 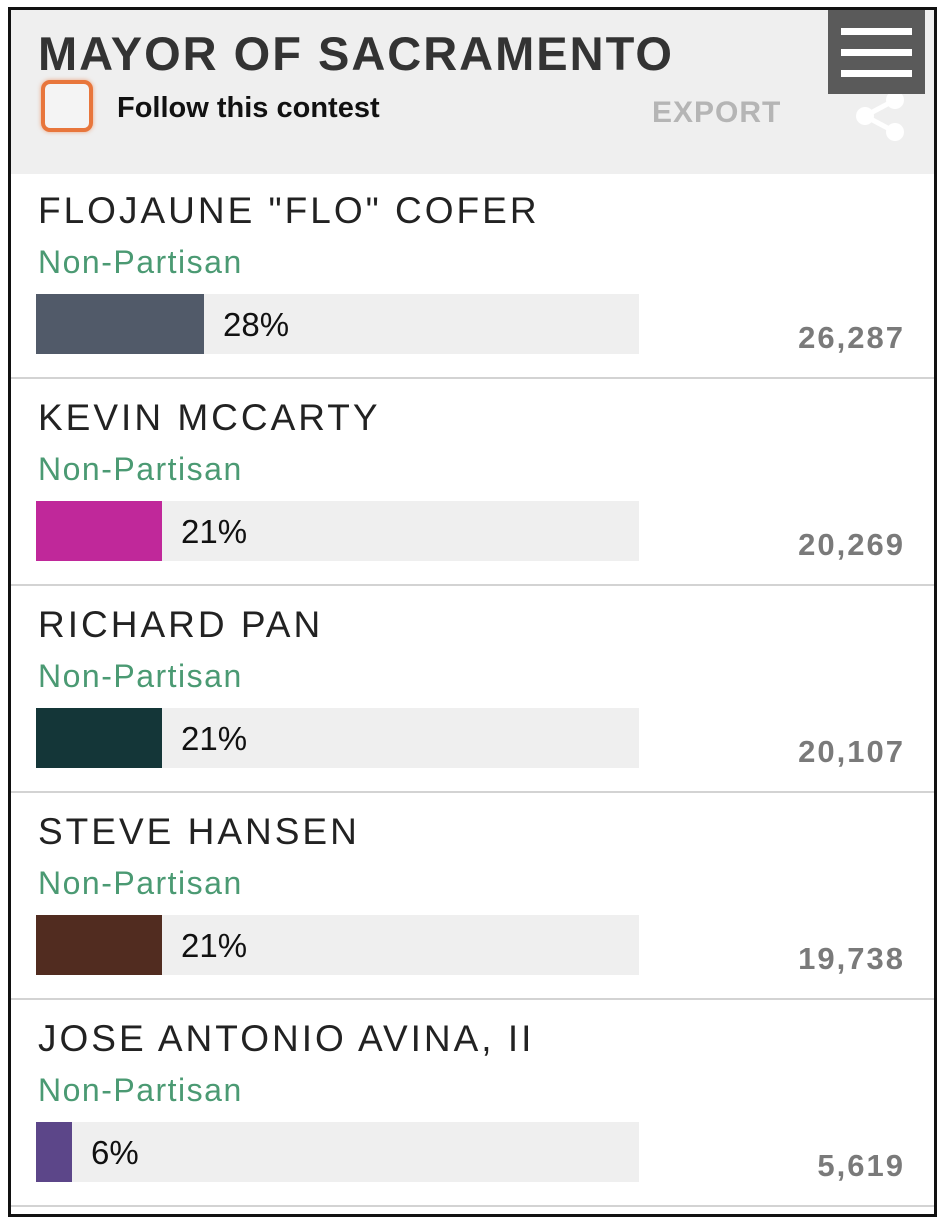 I want to click on vote-percent: 6%, so click(x=115, y=1152).